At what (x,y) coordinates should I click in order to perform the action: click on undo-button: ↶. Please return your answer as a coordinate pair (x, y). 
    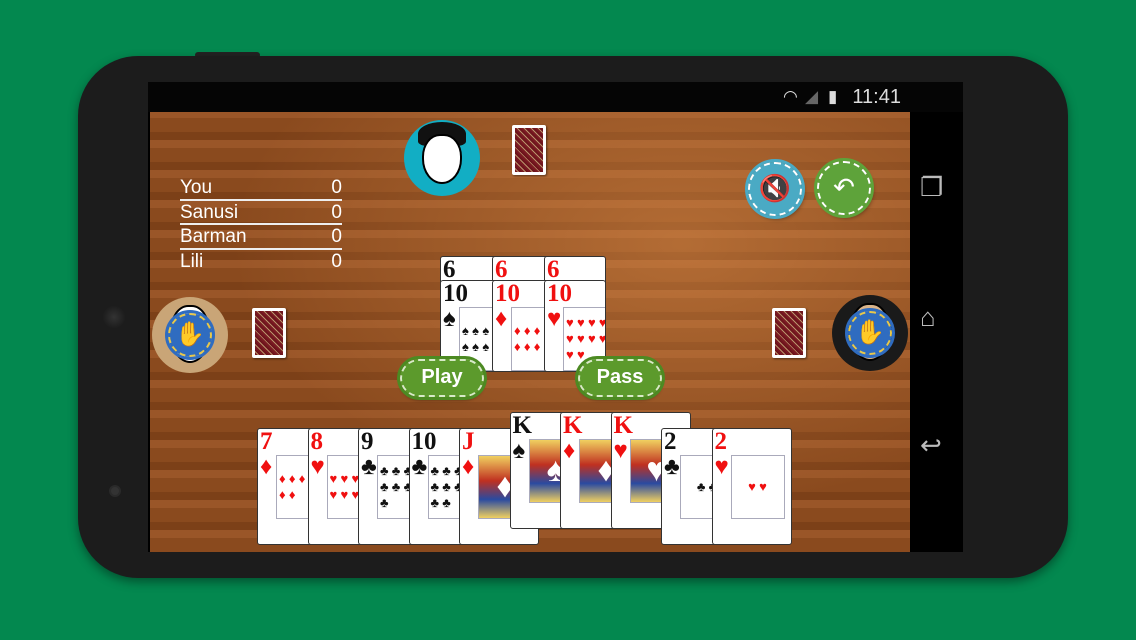
    Looking at the image, I should click on (844, 188).